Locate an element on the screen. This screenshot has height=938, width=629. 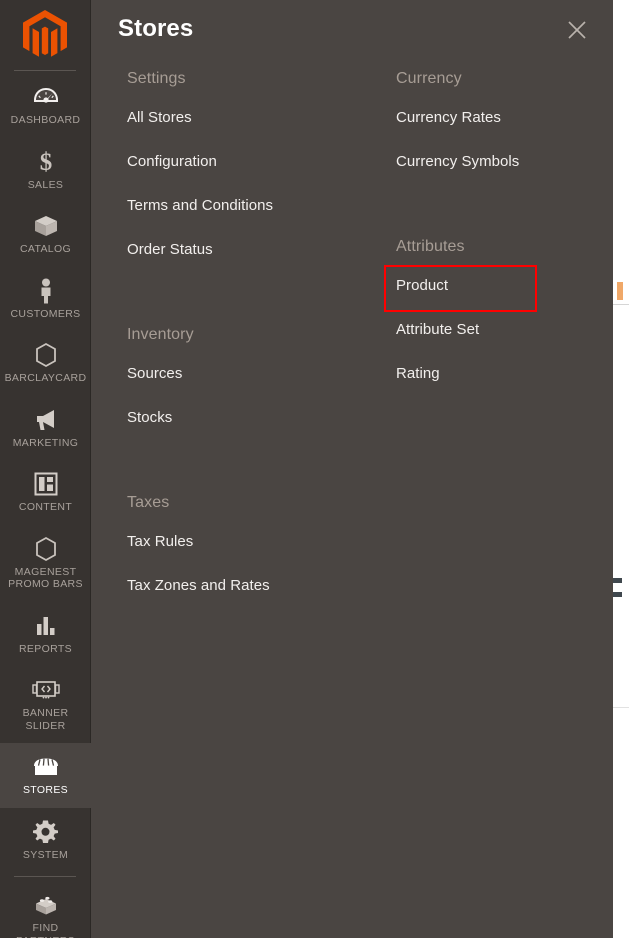
menu-group-title: Taxes is located at coordinates (148, 502).